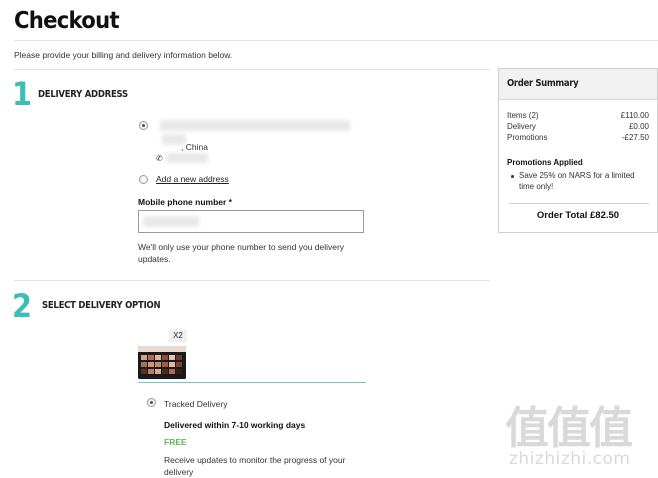  What do you see at coordinates (171, 221) in the screenshot?
I see `phone-field-redacted` at bounding box center [171, 221].